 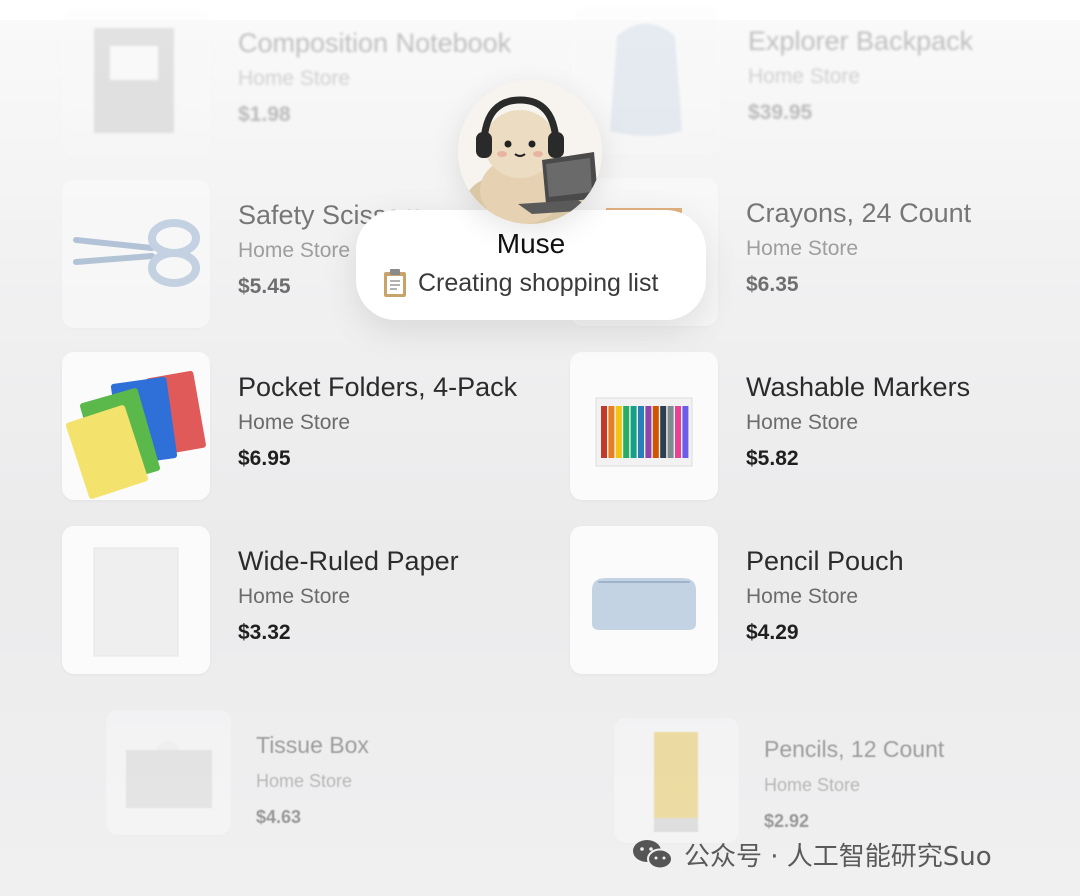 I want to click on product-price: $4.63, so click(x=279, y=817).